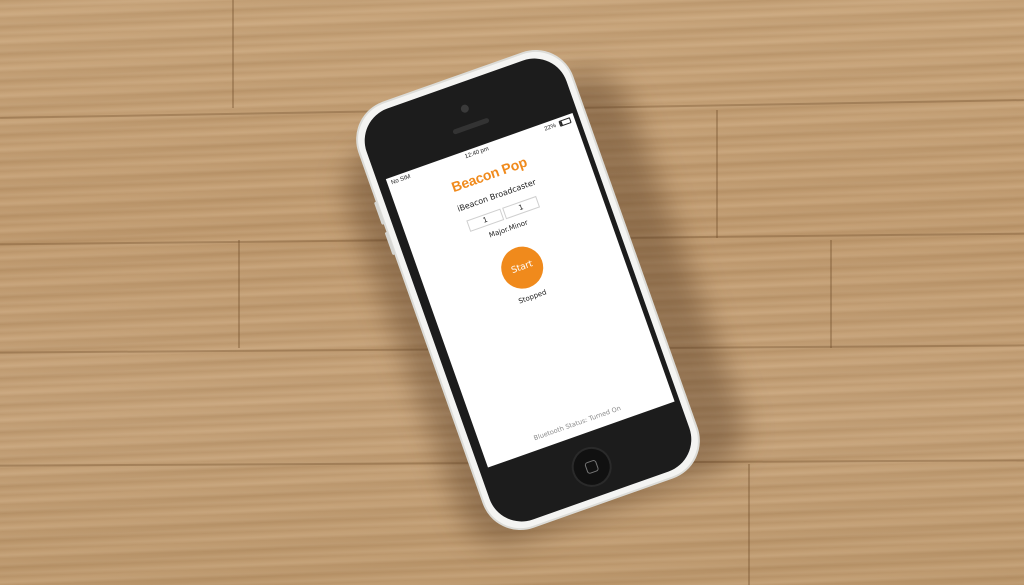  I want to click on start-button: Start, so click(522, 267).